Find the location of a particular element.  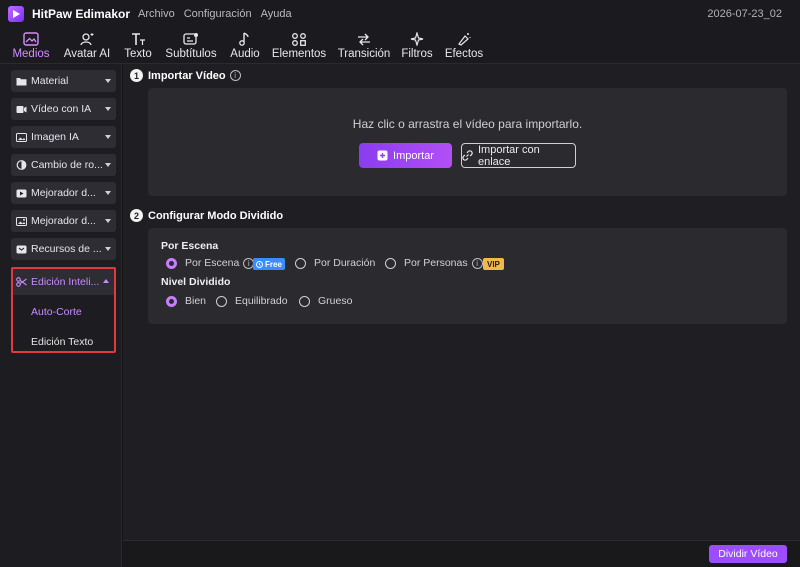

effects-icon is located at coordinates (464, 38).